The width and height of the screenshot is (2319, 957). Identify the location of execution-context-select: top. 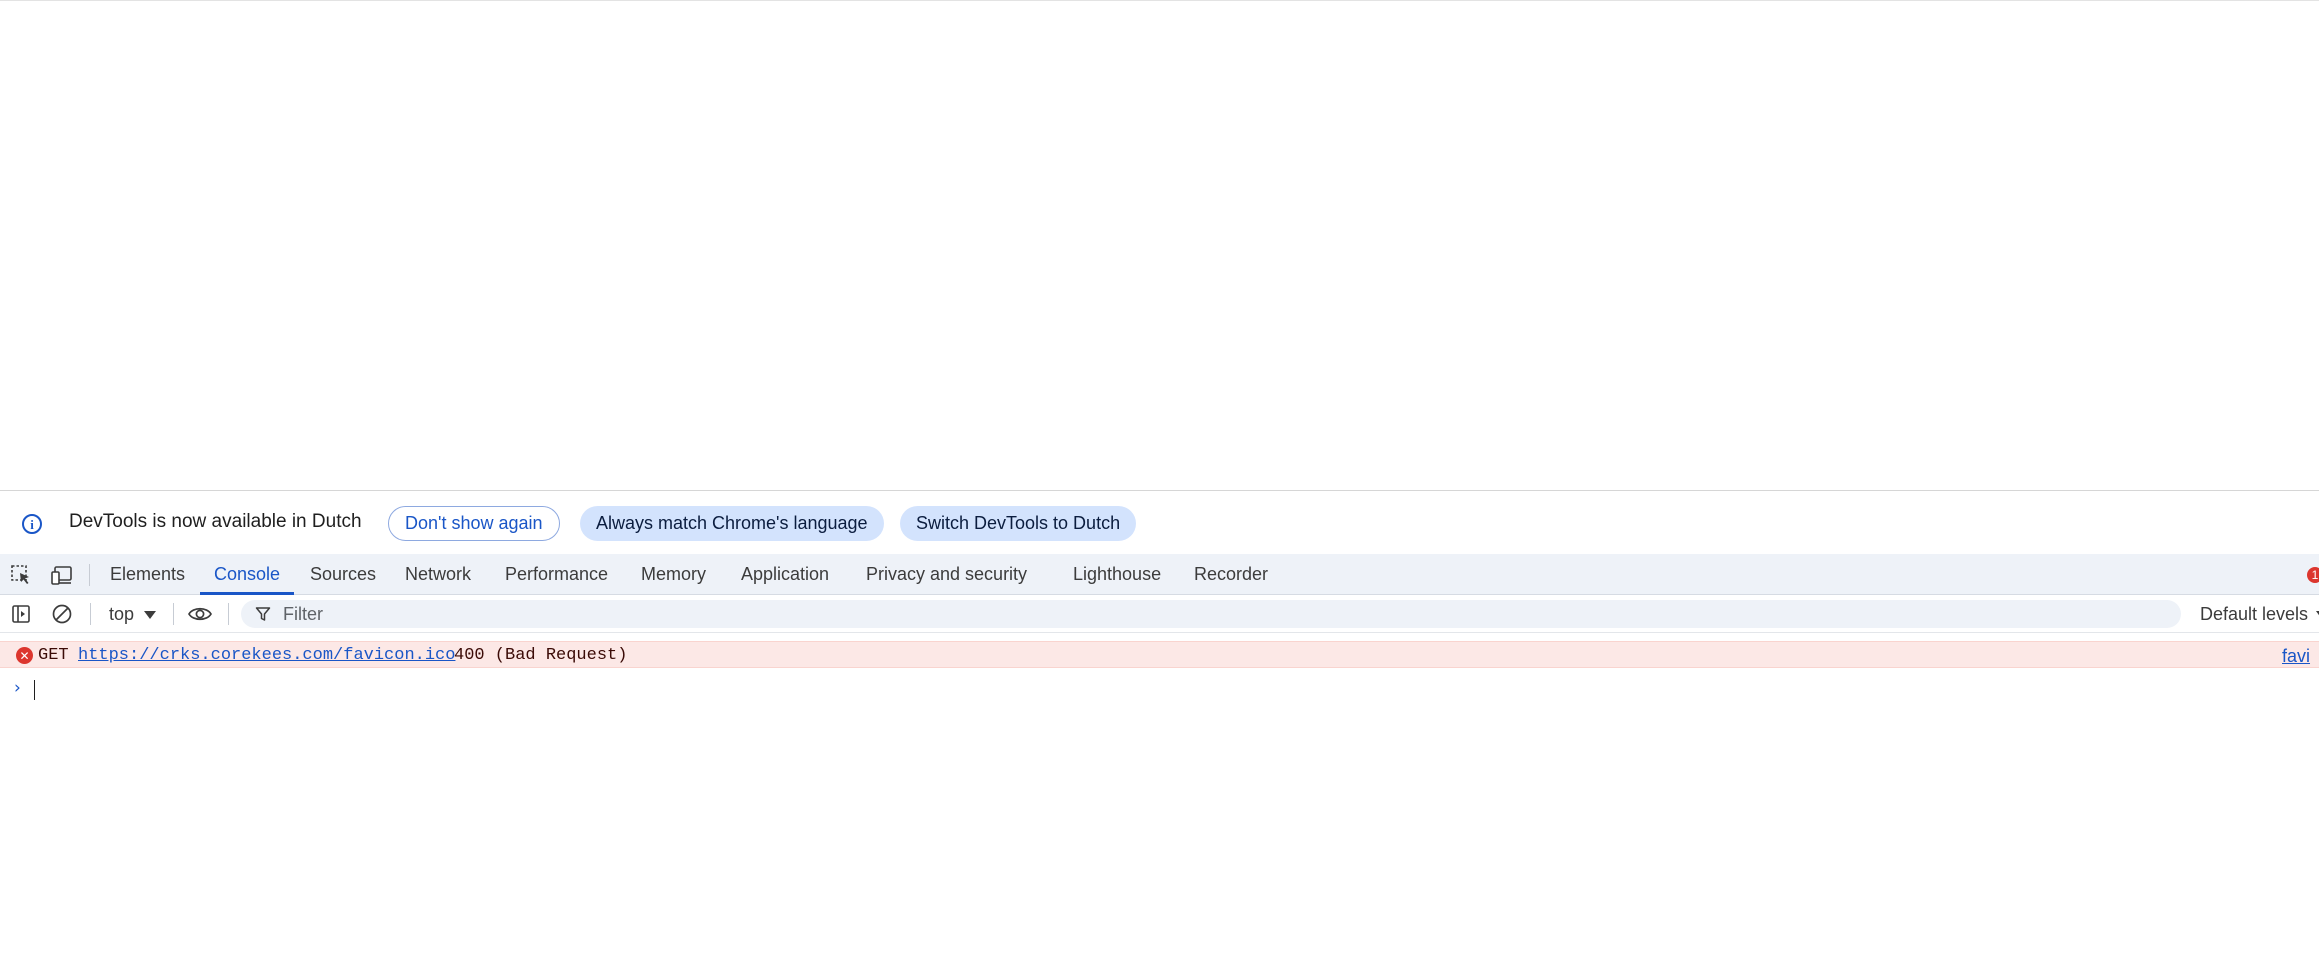
(133, 614).